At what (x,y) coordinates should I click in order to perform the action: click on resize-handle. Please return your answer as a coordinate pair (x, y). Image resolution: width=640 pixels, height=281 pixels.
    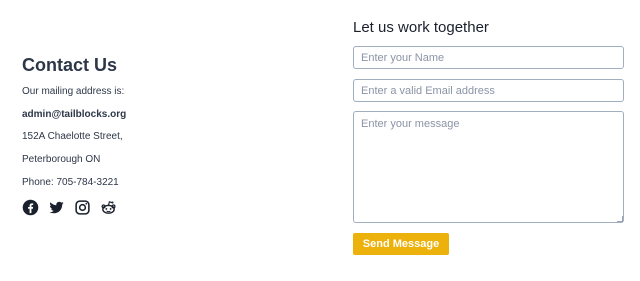
    Looking at the image, I should click on (620, 219).